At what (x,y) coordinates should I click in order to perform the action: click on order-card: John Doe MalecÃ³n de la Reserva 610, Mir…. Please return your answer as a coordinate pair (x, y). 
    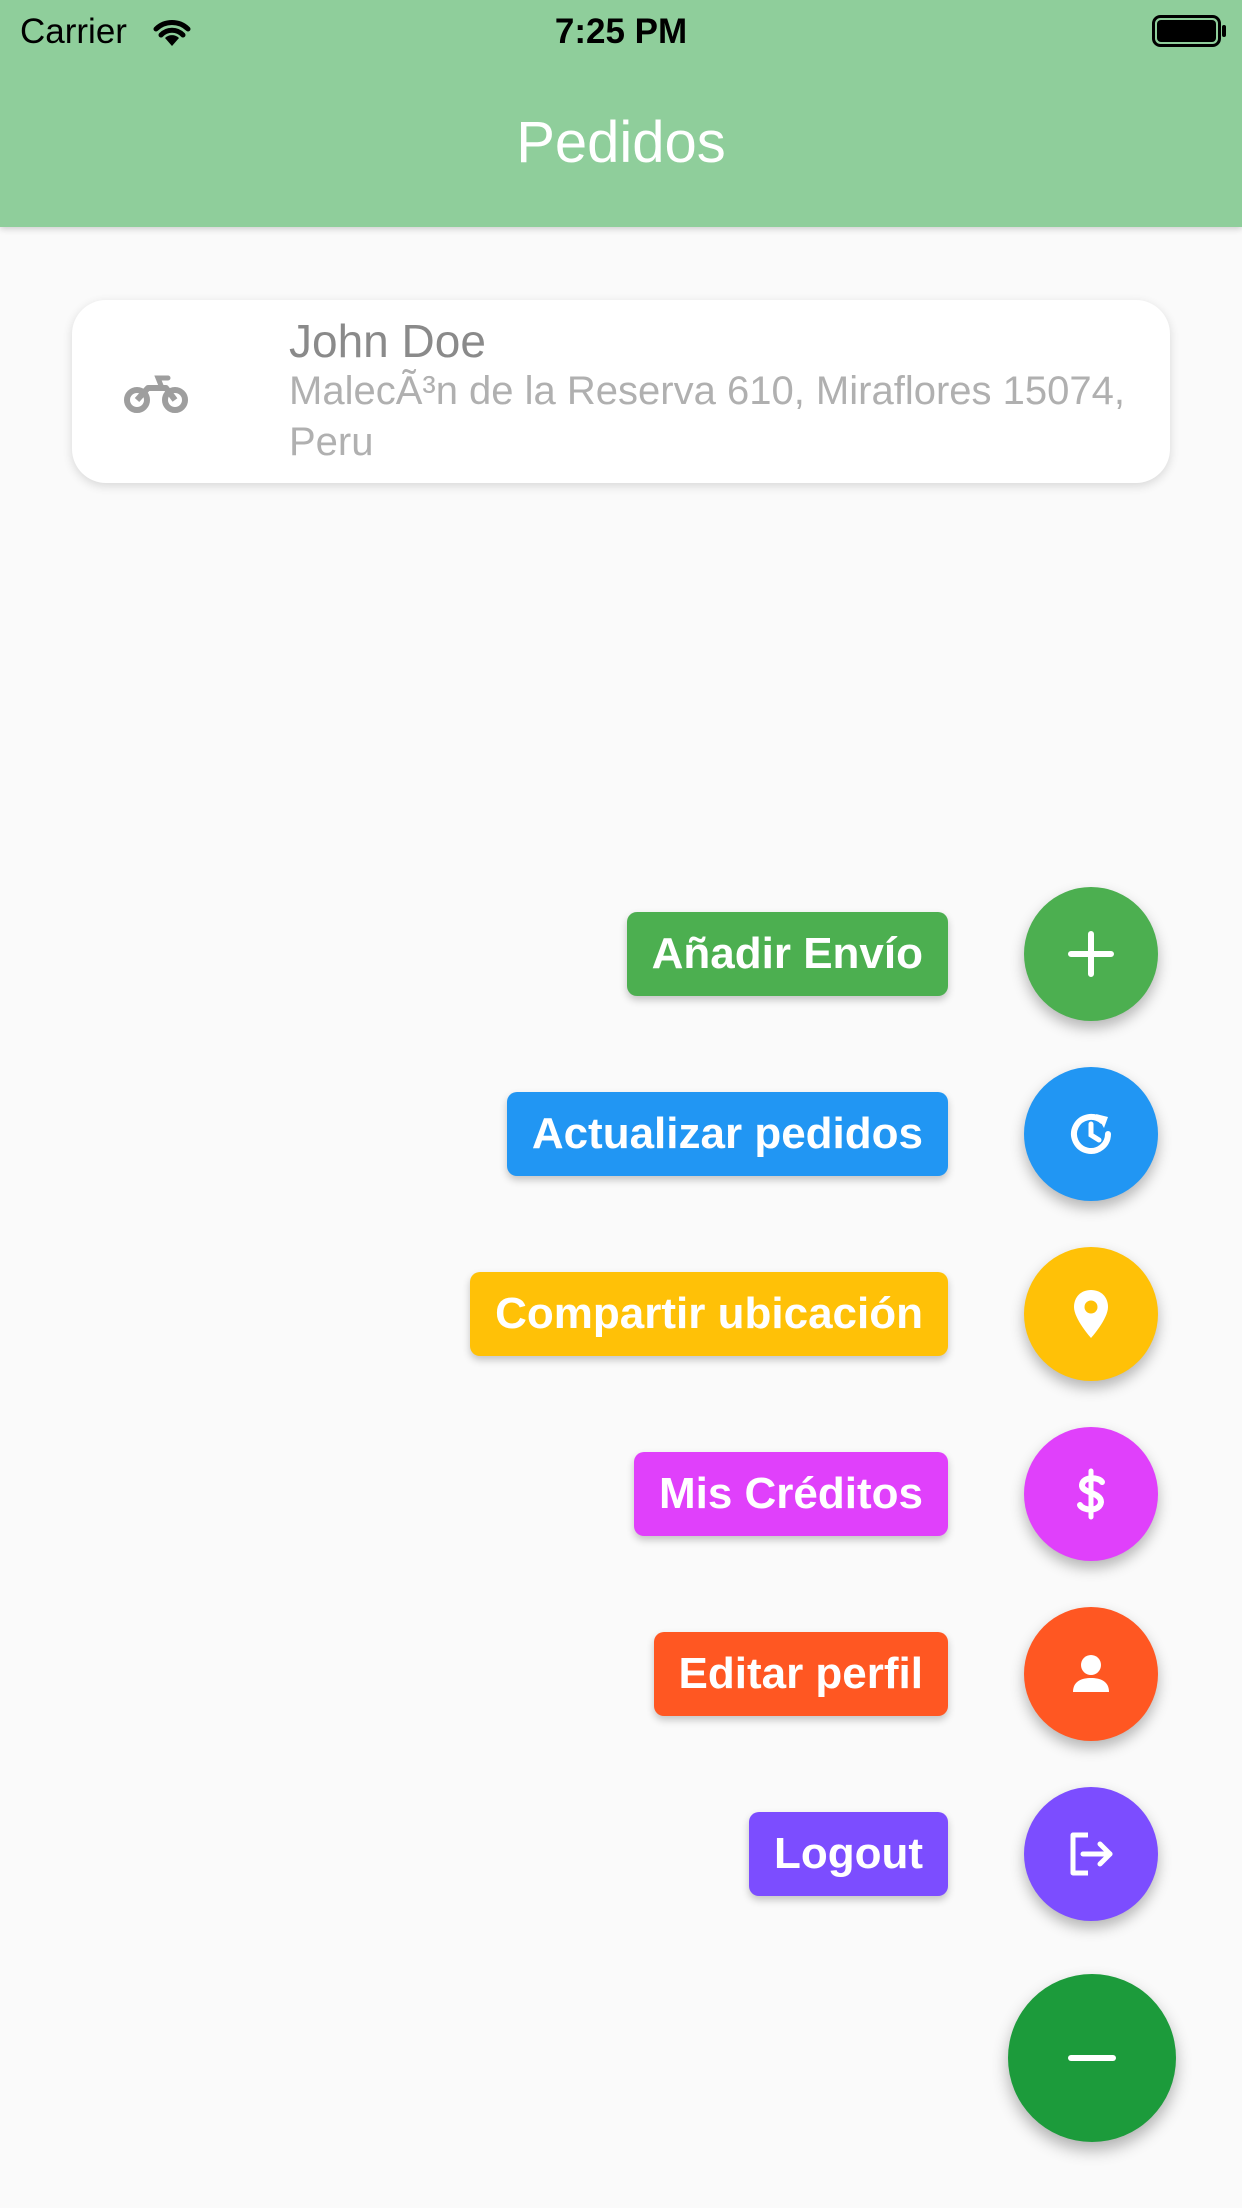
    Looking at the image, I should click on (621, 391).